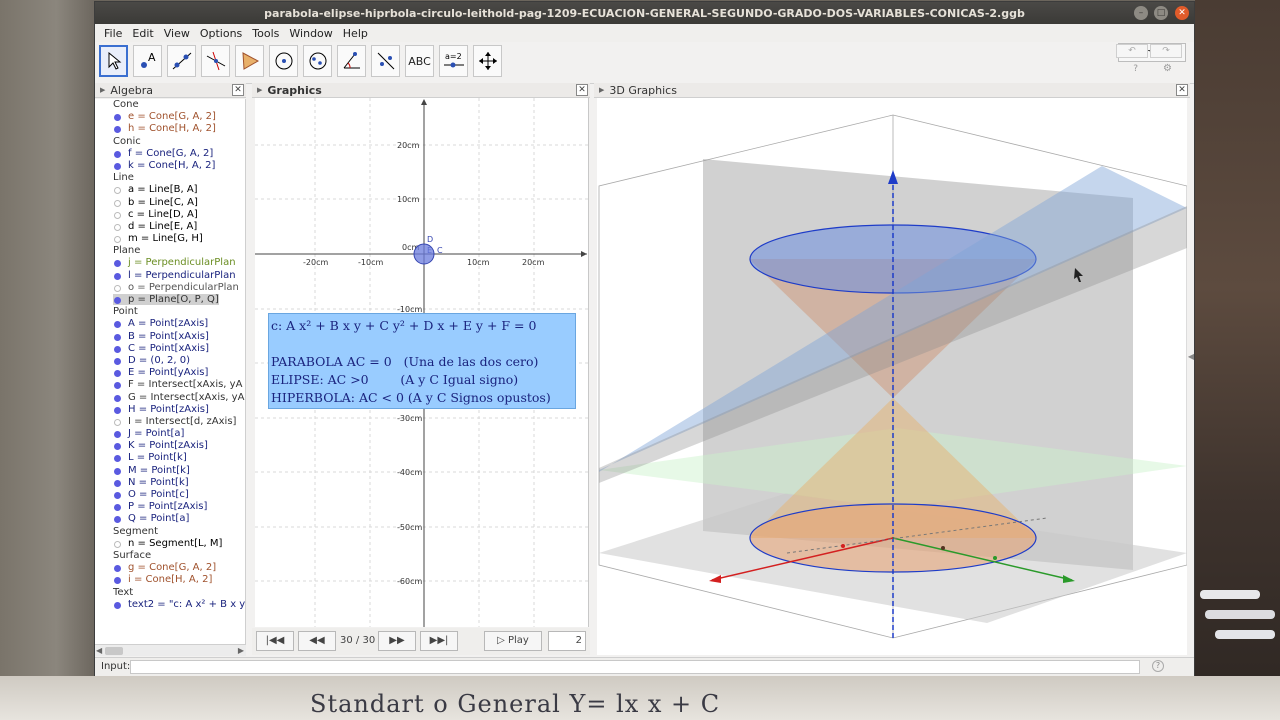 The height and width of the screenshot is (720, 1280). I want to click on menu-help: Help, so click(355, 33).